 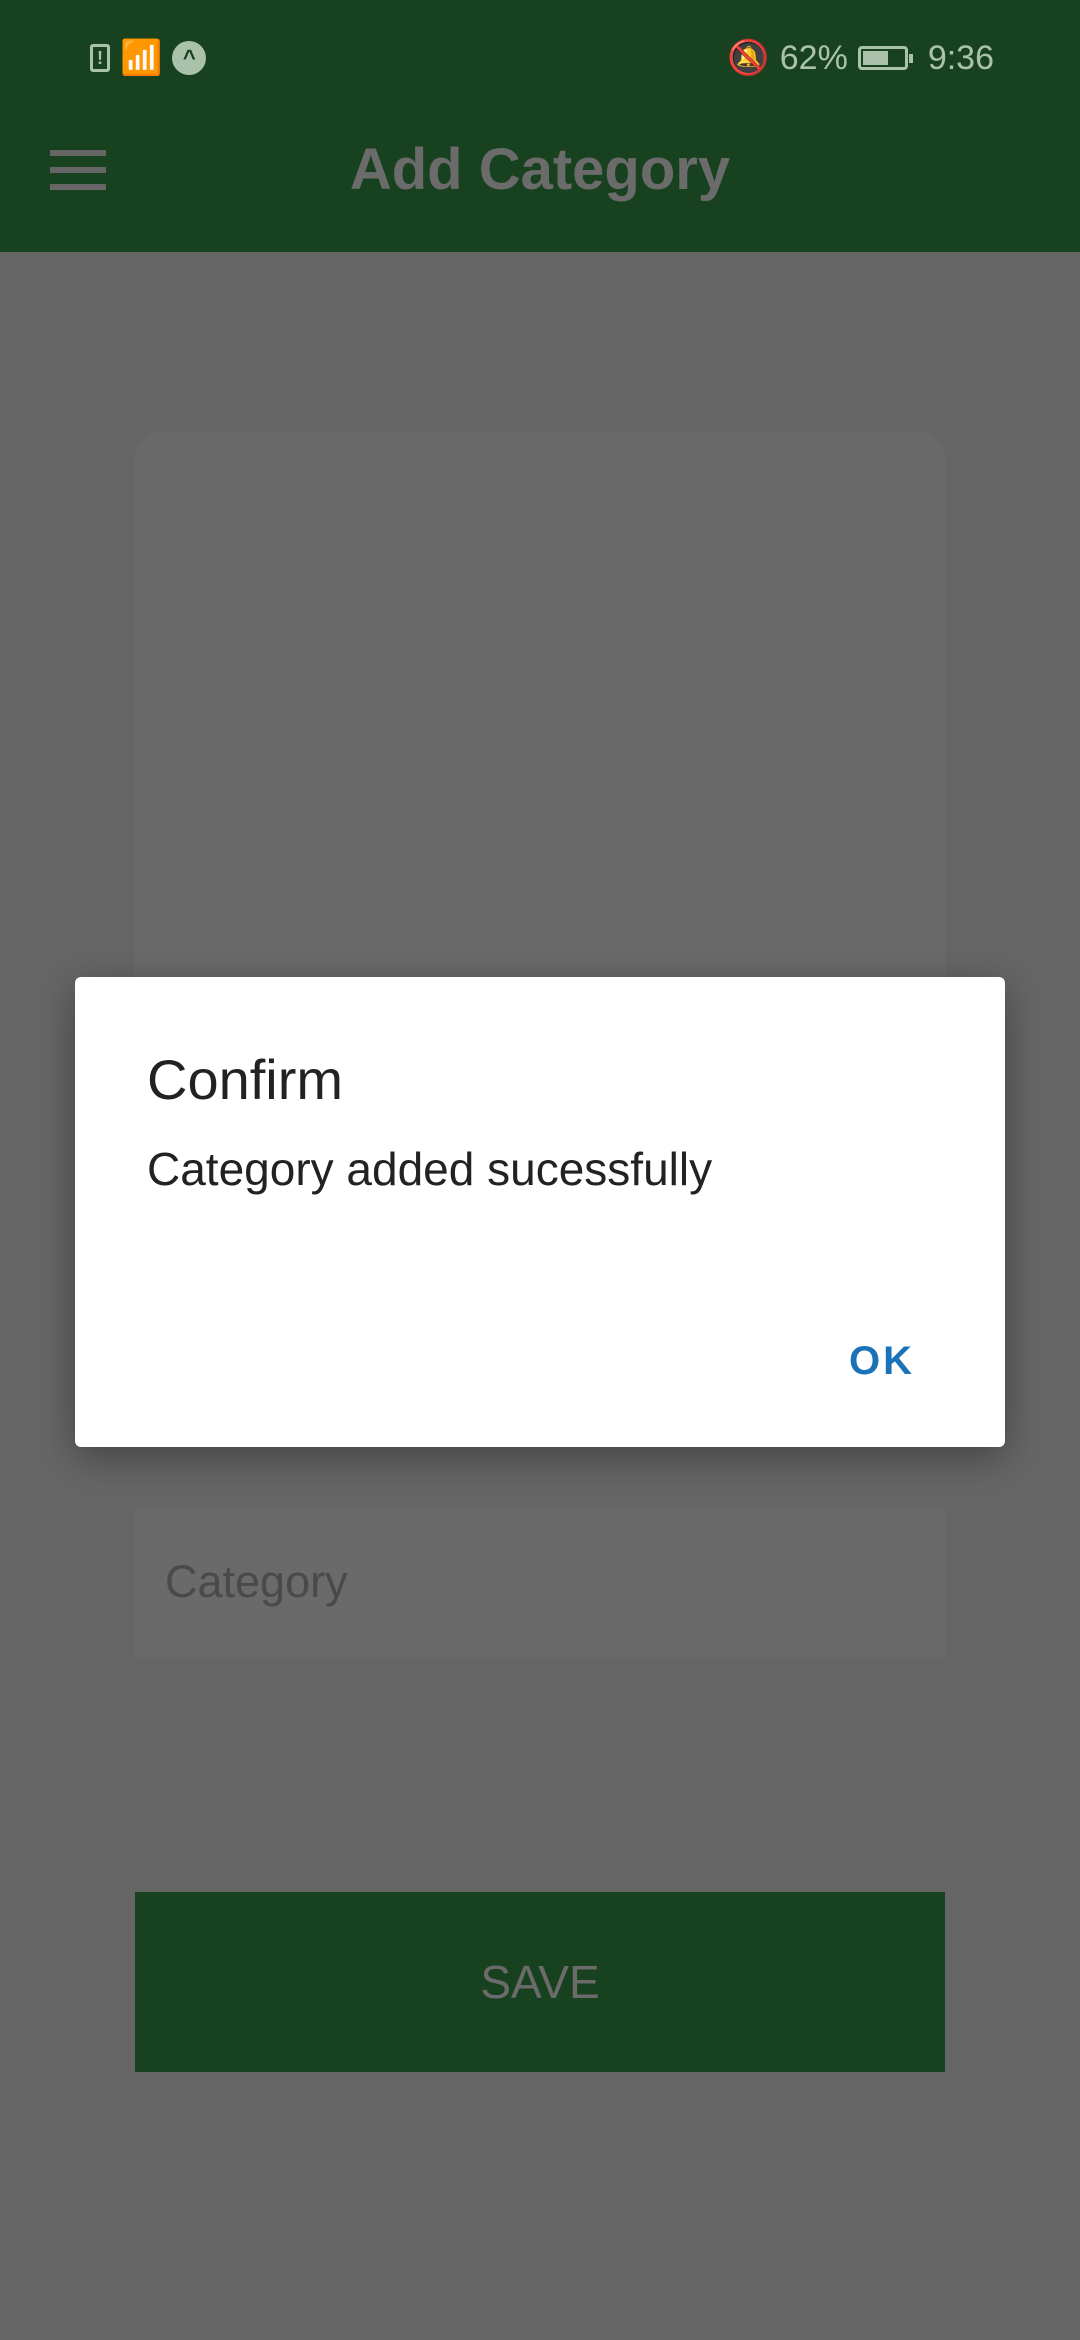 What do you see at coordinates (748, 58) in the screenshot?
I see `mute-notifications-icon: 🔕` at bounding box center [748, 58].